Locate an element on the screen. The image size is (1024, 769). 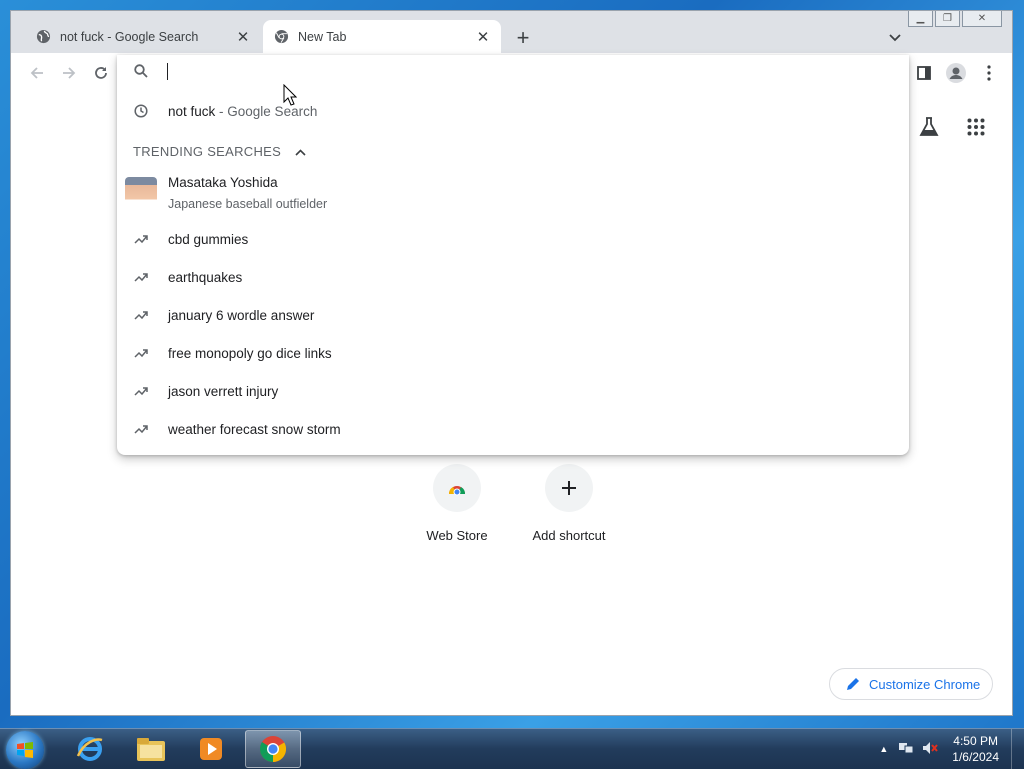
tray-expand-icon: ▲ is located at coordinates (883, 749).